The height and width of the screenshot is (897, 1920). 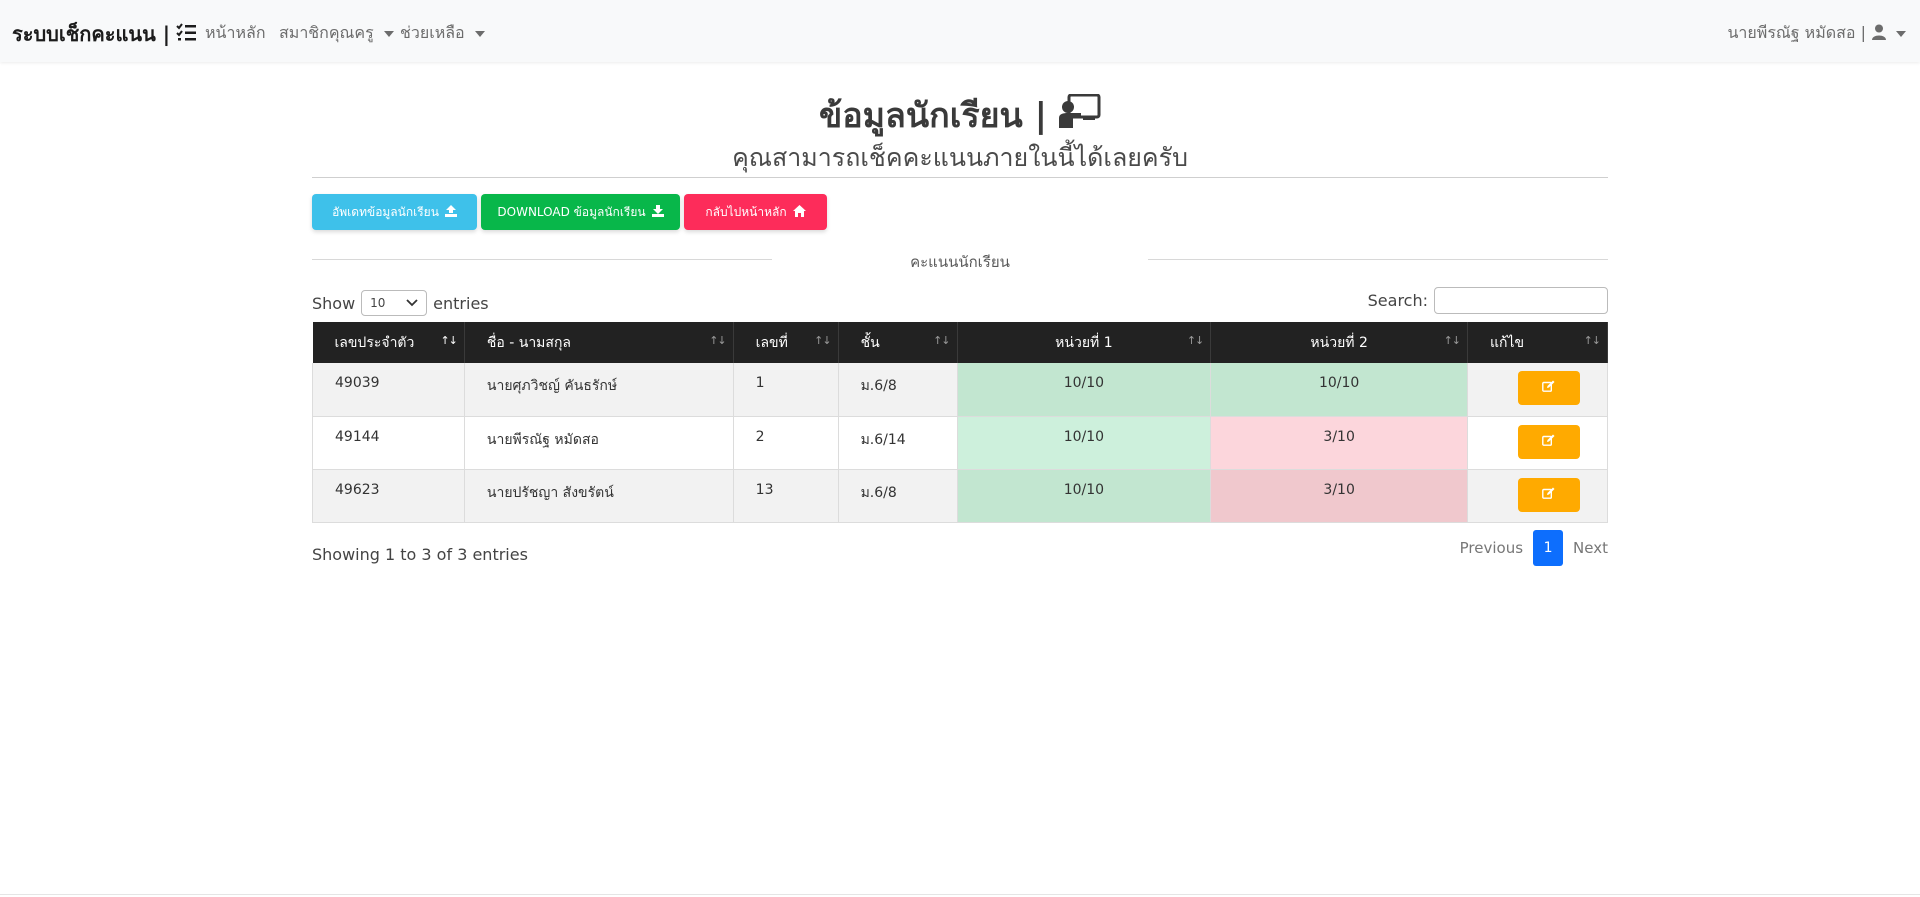 I want to click on list-check-icon, so click(x=186, y=34).